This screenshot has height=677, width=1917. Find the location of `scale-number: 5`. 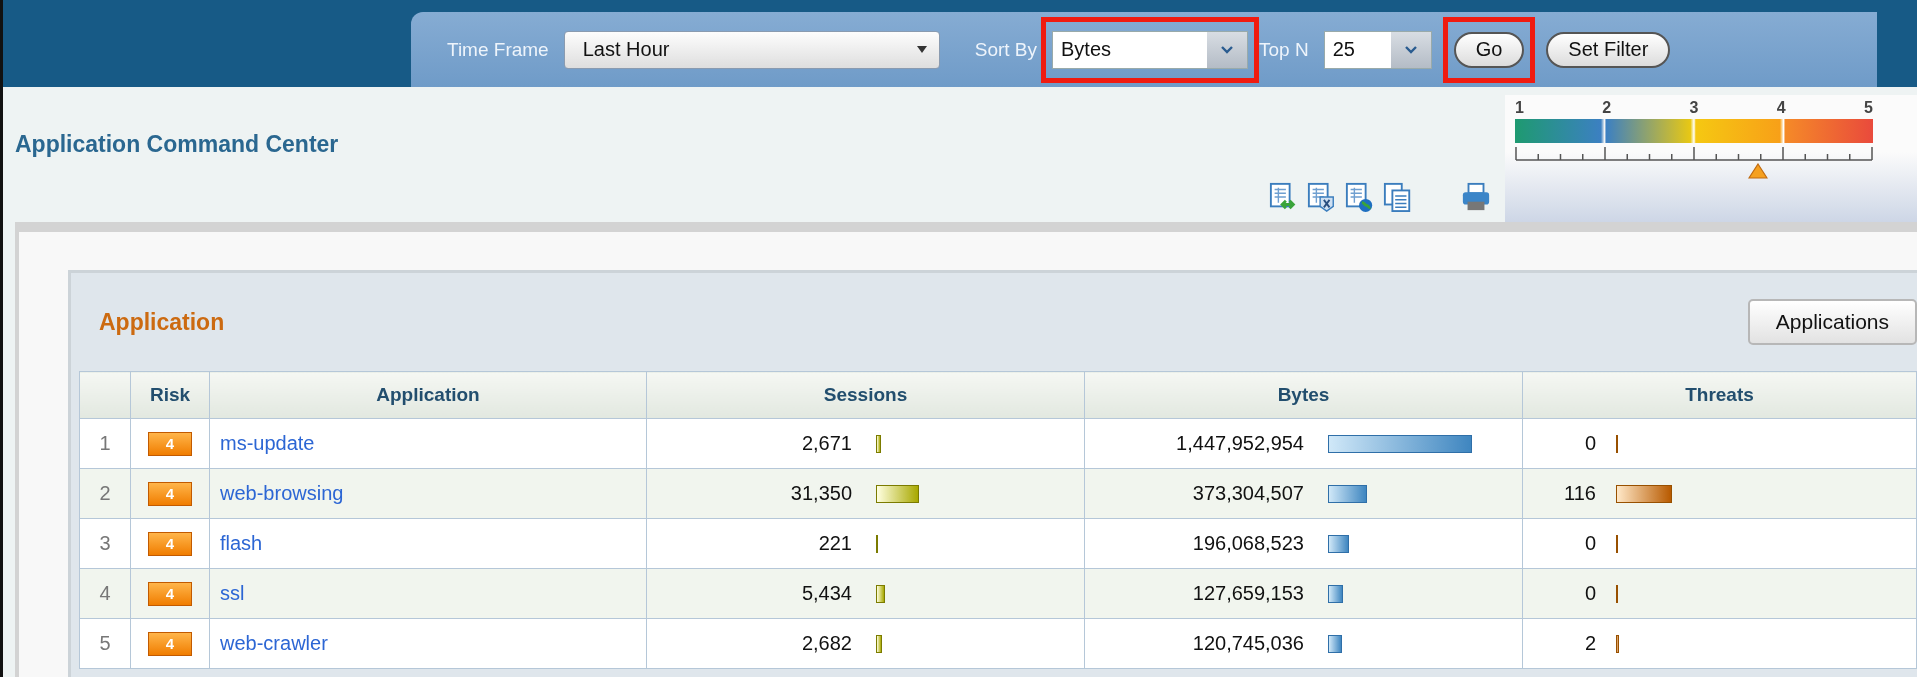

scale-number: 5 is located at coordinates (1868, 108).